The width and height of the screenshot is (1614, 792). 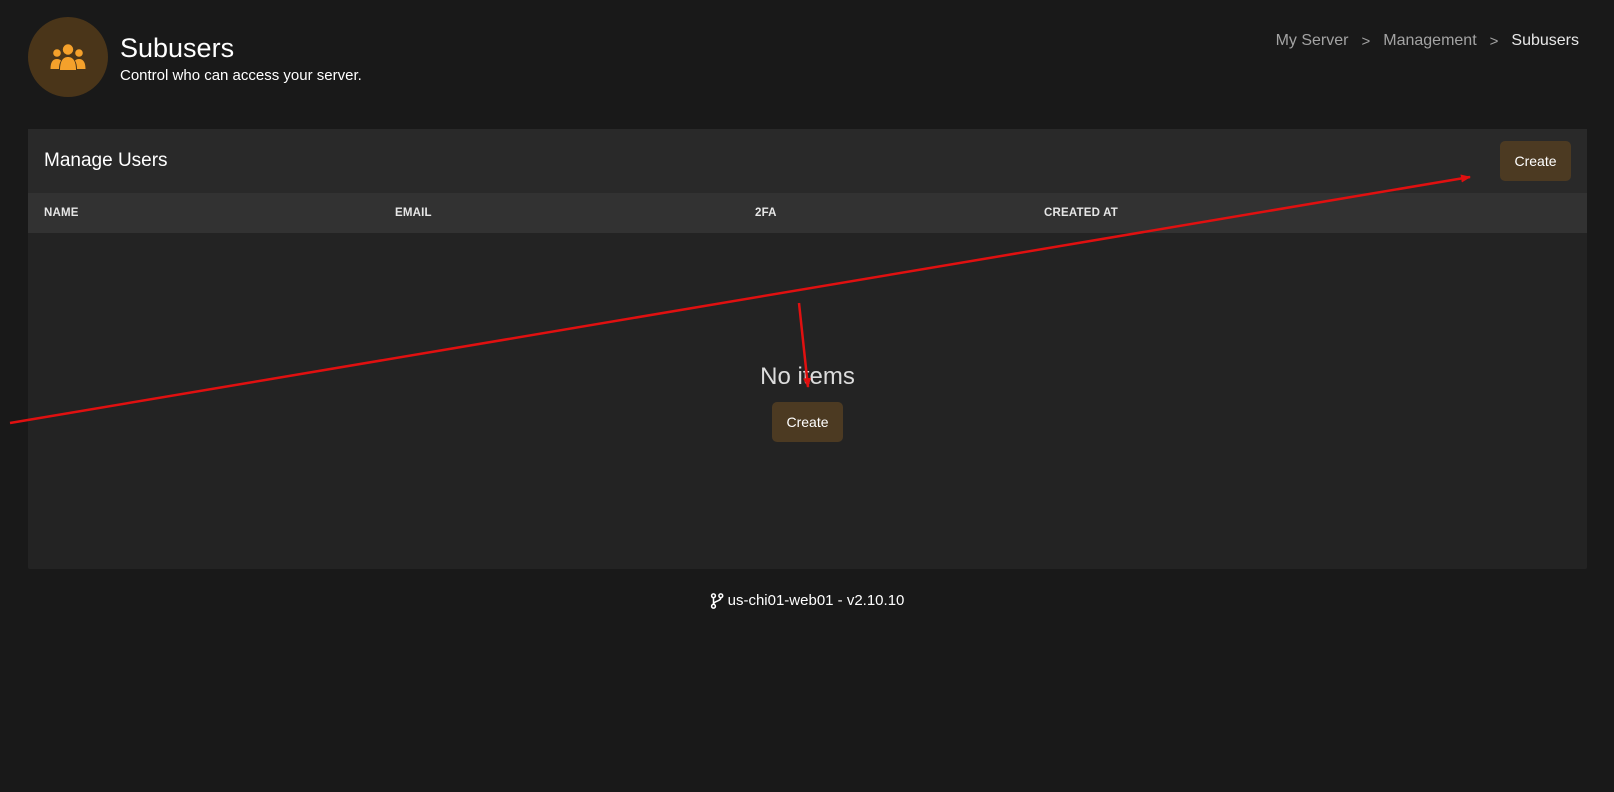 What do you see at coordinates (413, 213) in the screenshot?
I see `column-header-email: EMAIL` at bounding box center [413, 213].